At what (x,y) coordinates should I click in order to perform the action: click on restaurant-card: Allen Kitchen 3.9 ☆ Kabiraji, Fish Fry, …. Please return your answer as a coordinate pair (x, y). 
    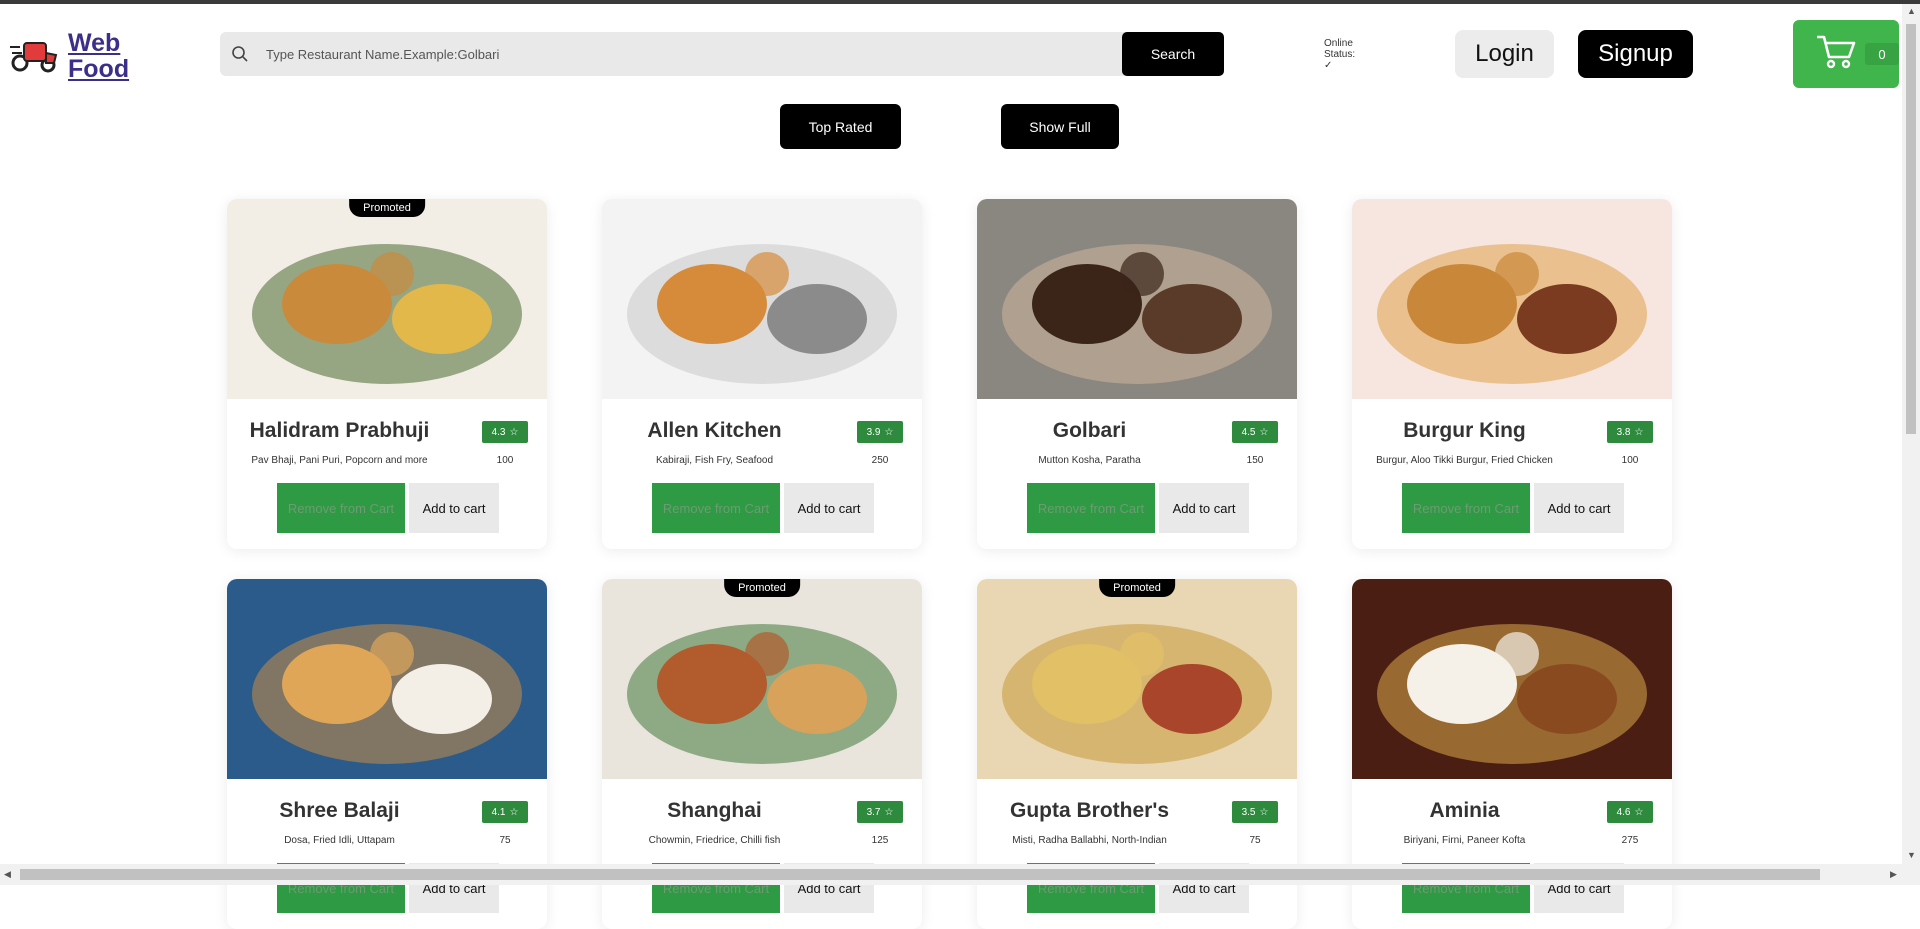
    Looking at the image, I should click on (762, 374).